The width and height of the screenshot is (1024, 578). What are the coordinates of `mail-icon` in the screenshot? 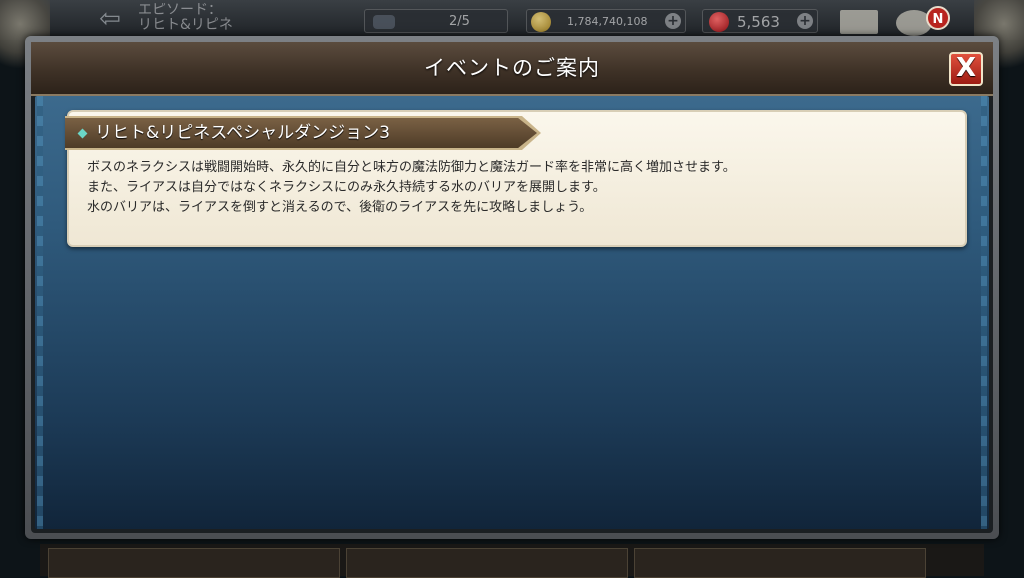 It's located at (859, 22).